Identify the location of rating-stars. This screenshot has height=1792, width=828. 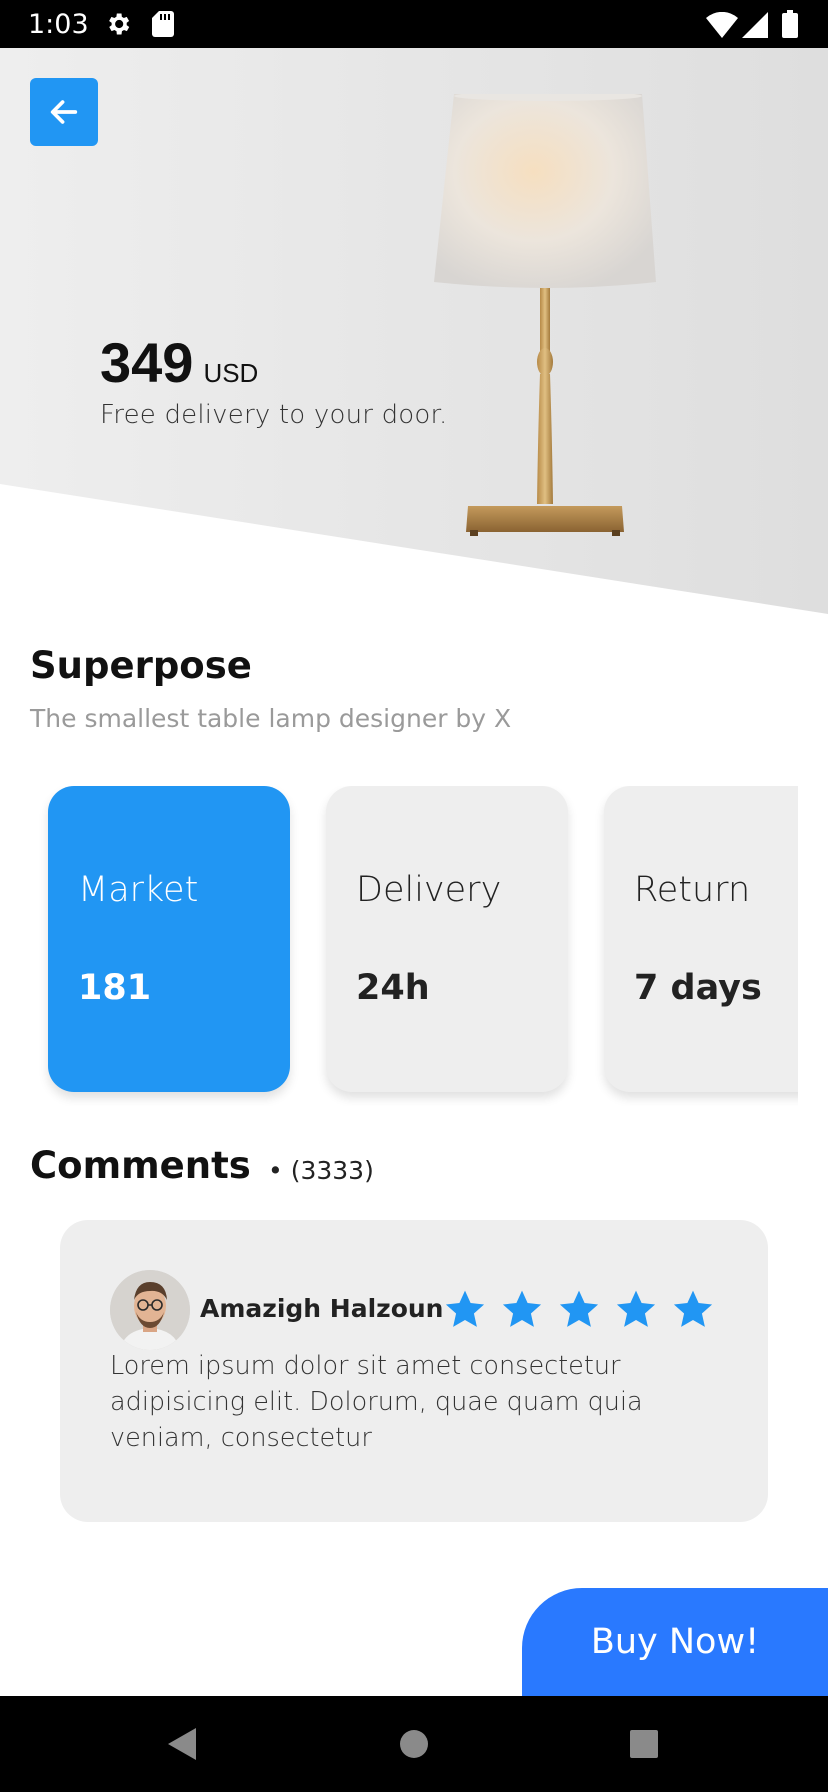
(586, 1309).